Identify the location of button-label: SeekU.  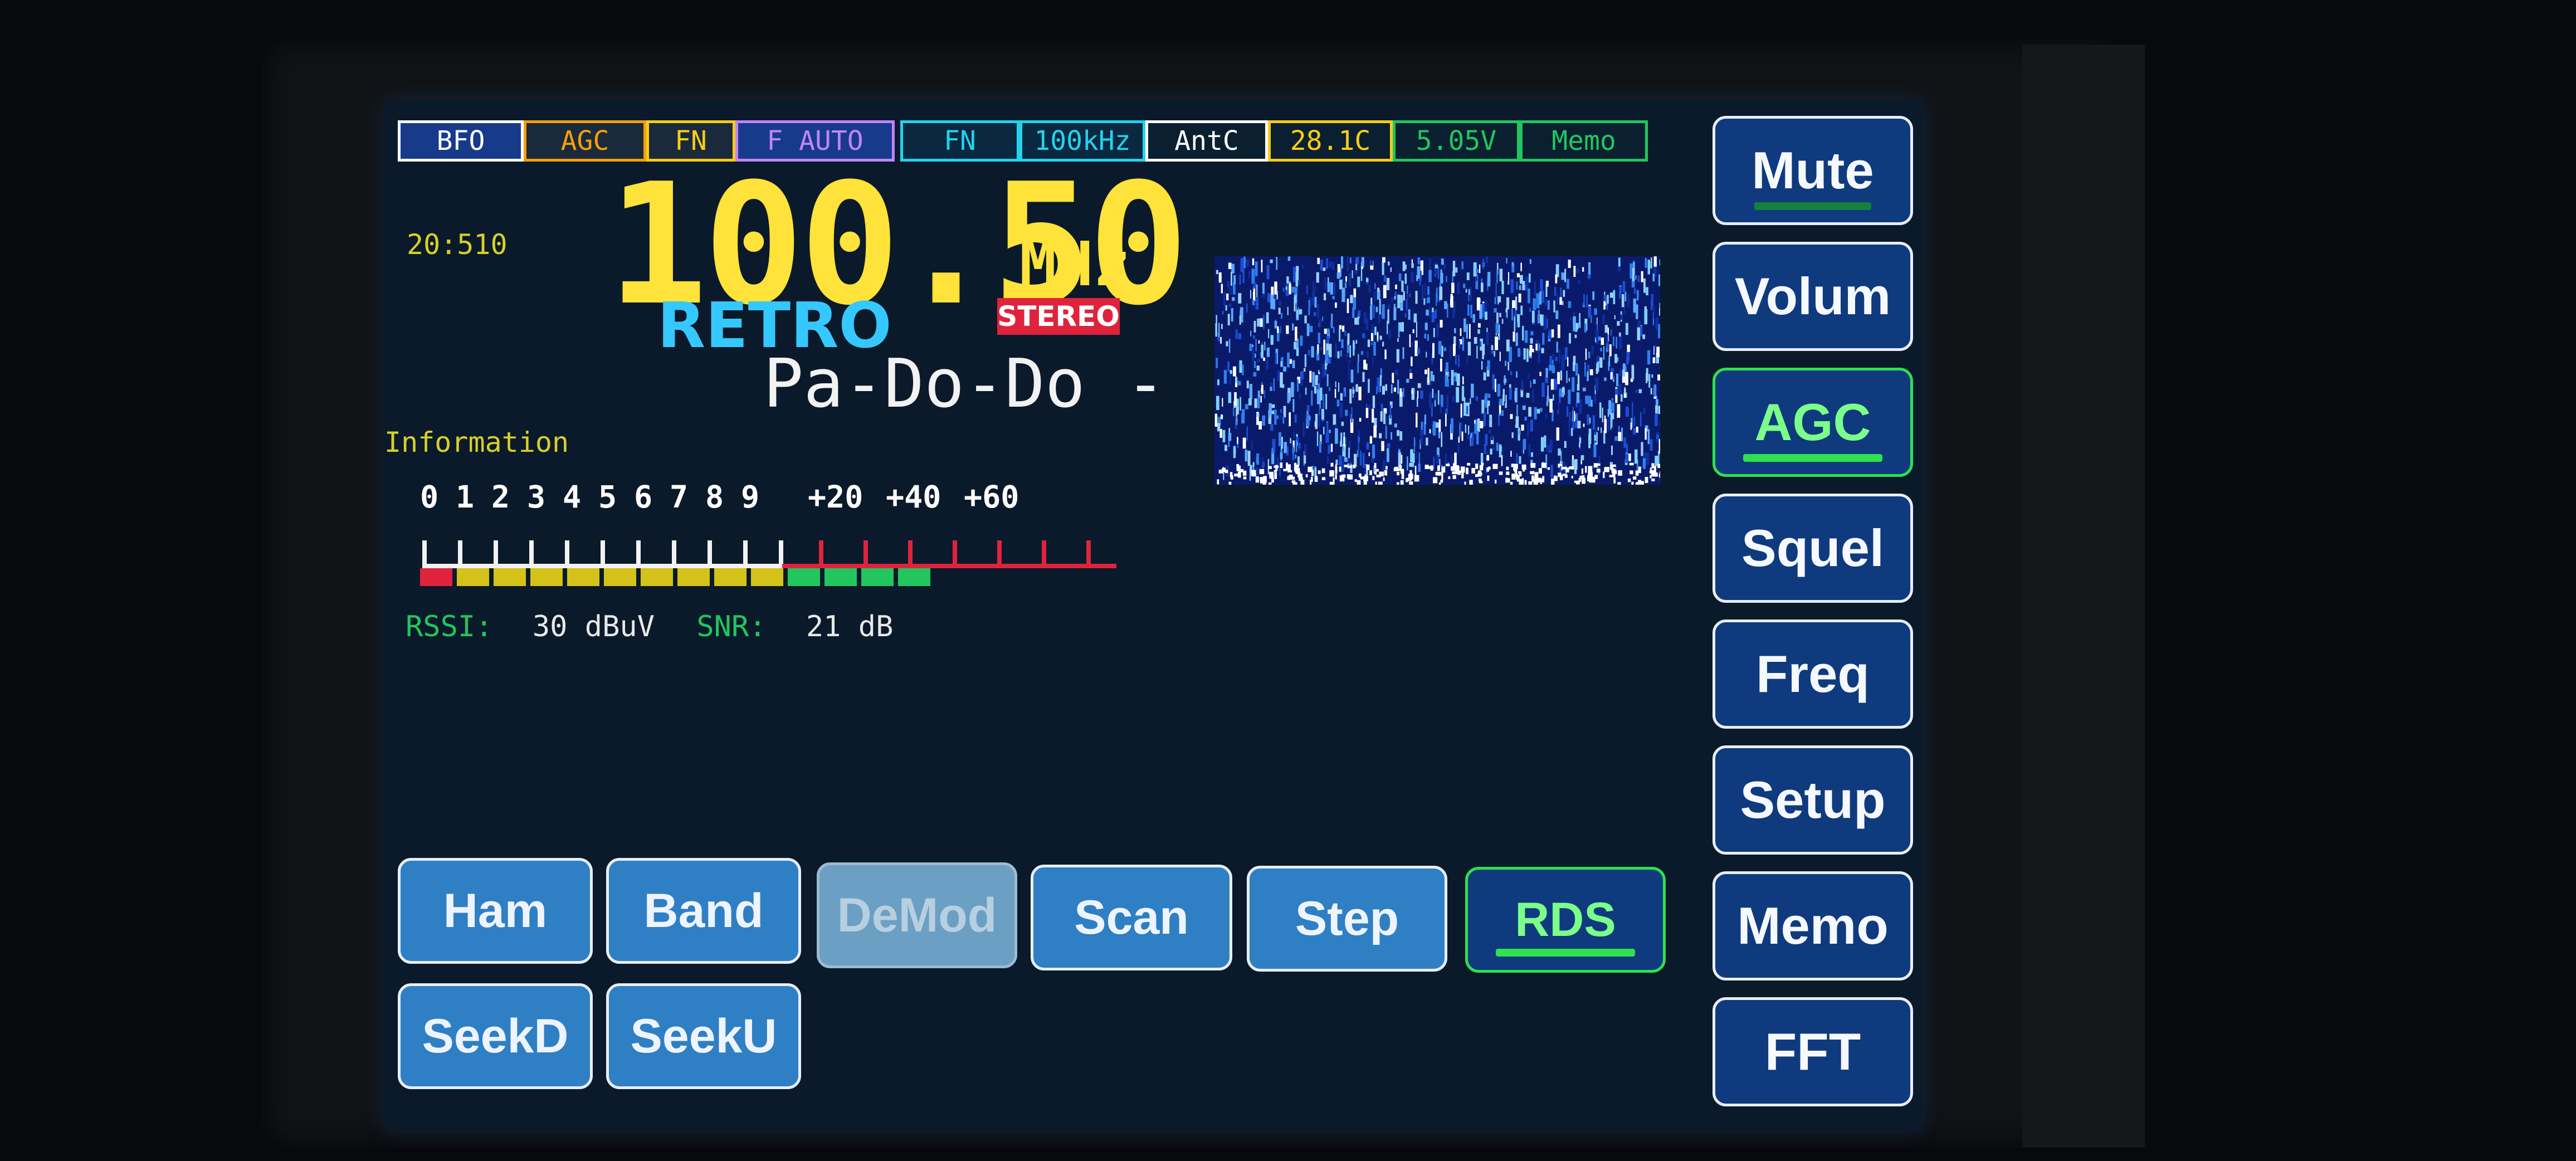
(703, 1036).